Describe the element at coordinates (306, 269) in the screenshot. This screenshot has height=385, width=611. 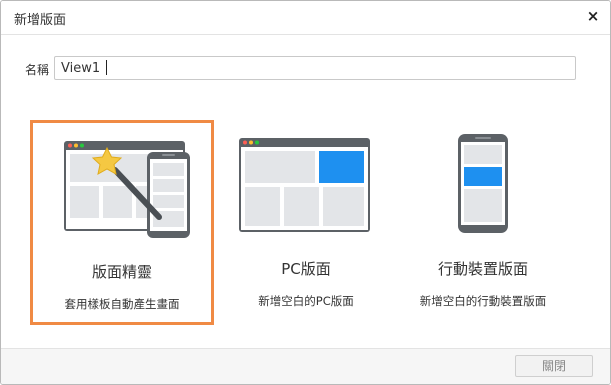
I see `option-title: PC版面` at that location.